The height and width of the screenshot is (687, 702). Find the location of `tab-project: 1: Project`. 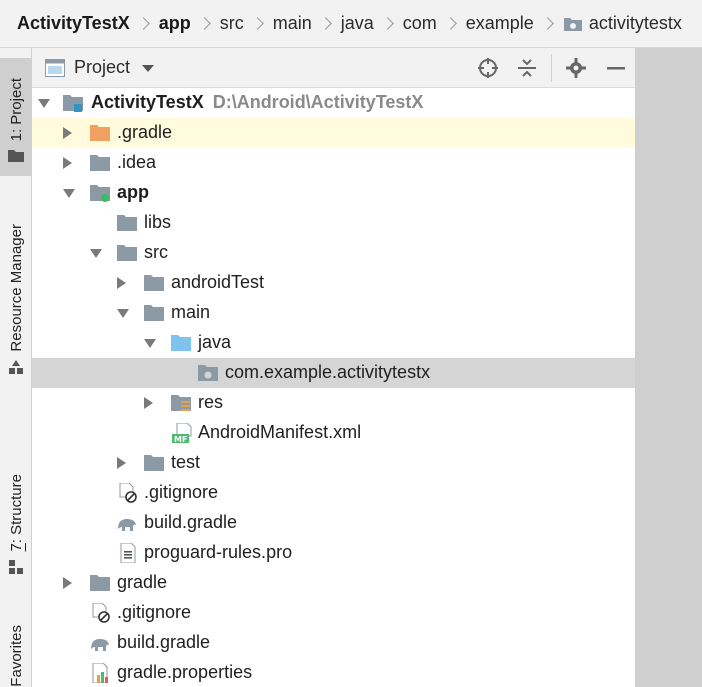

tab-project: 1: Project is located at coordinates (16, 117).